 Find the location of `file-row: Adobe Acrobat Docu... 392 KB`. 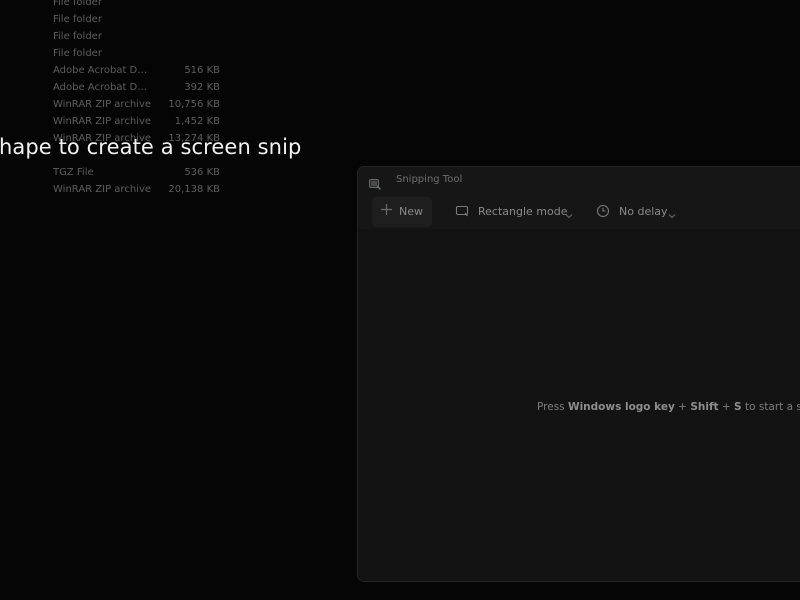

file-row: Adobe Acrobat Docu... 392 KB is located at coordinates (138, 87).